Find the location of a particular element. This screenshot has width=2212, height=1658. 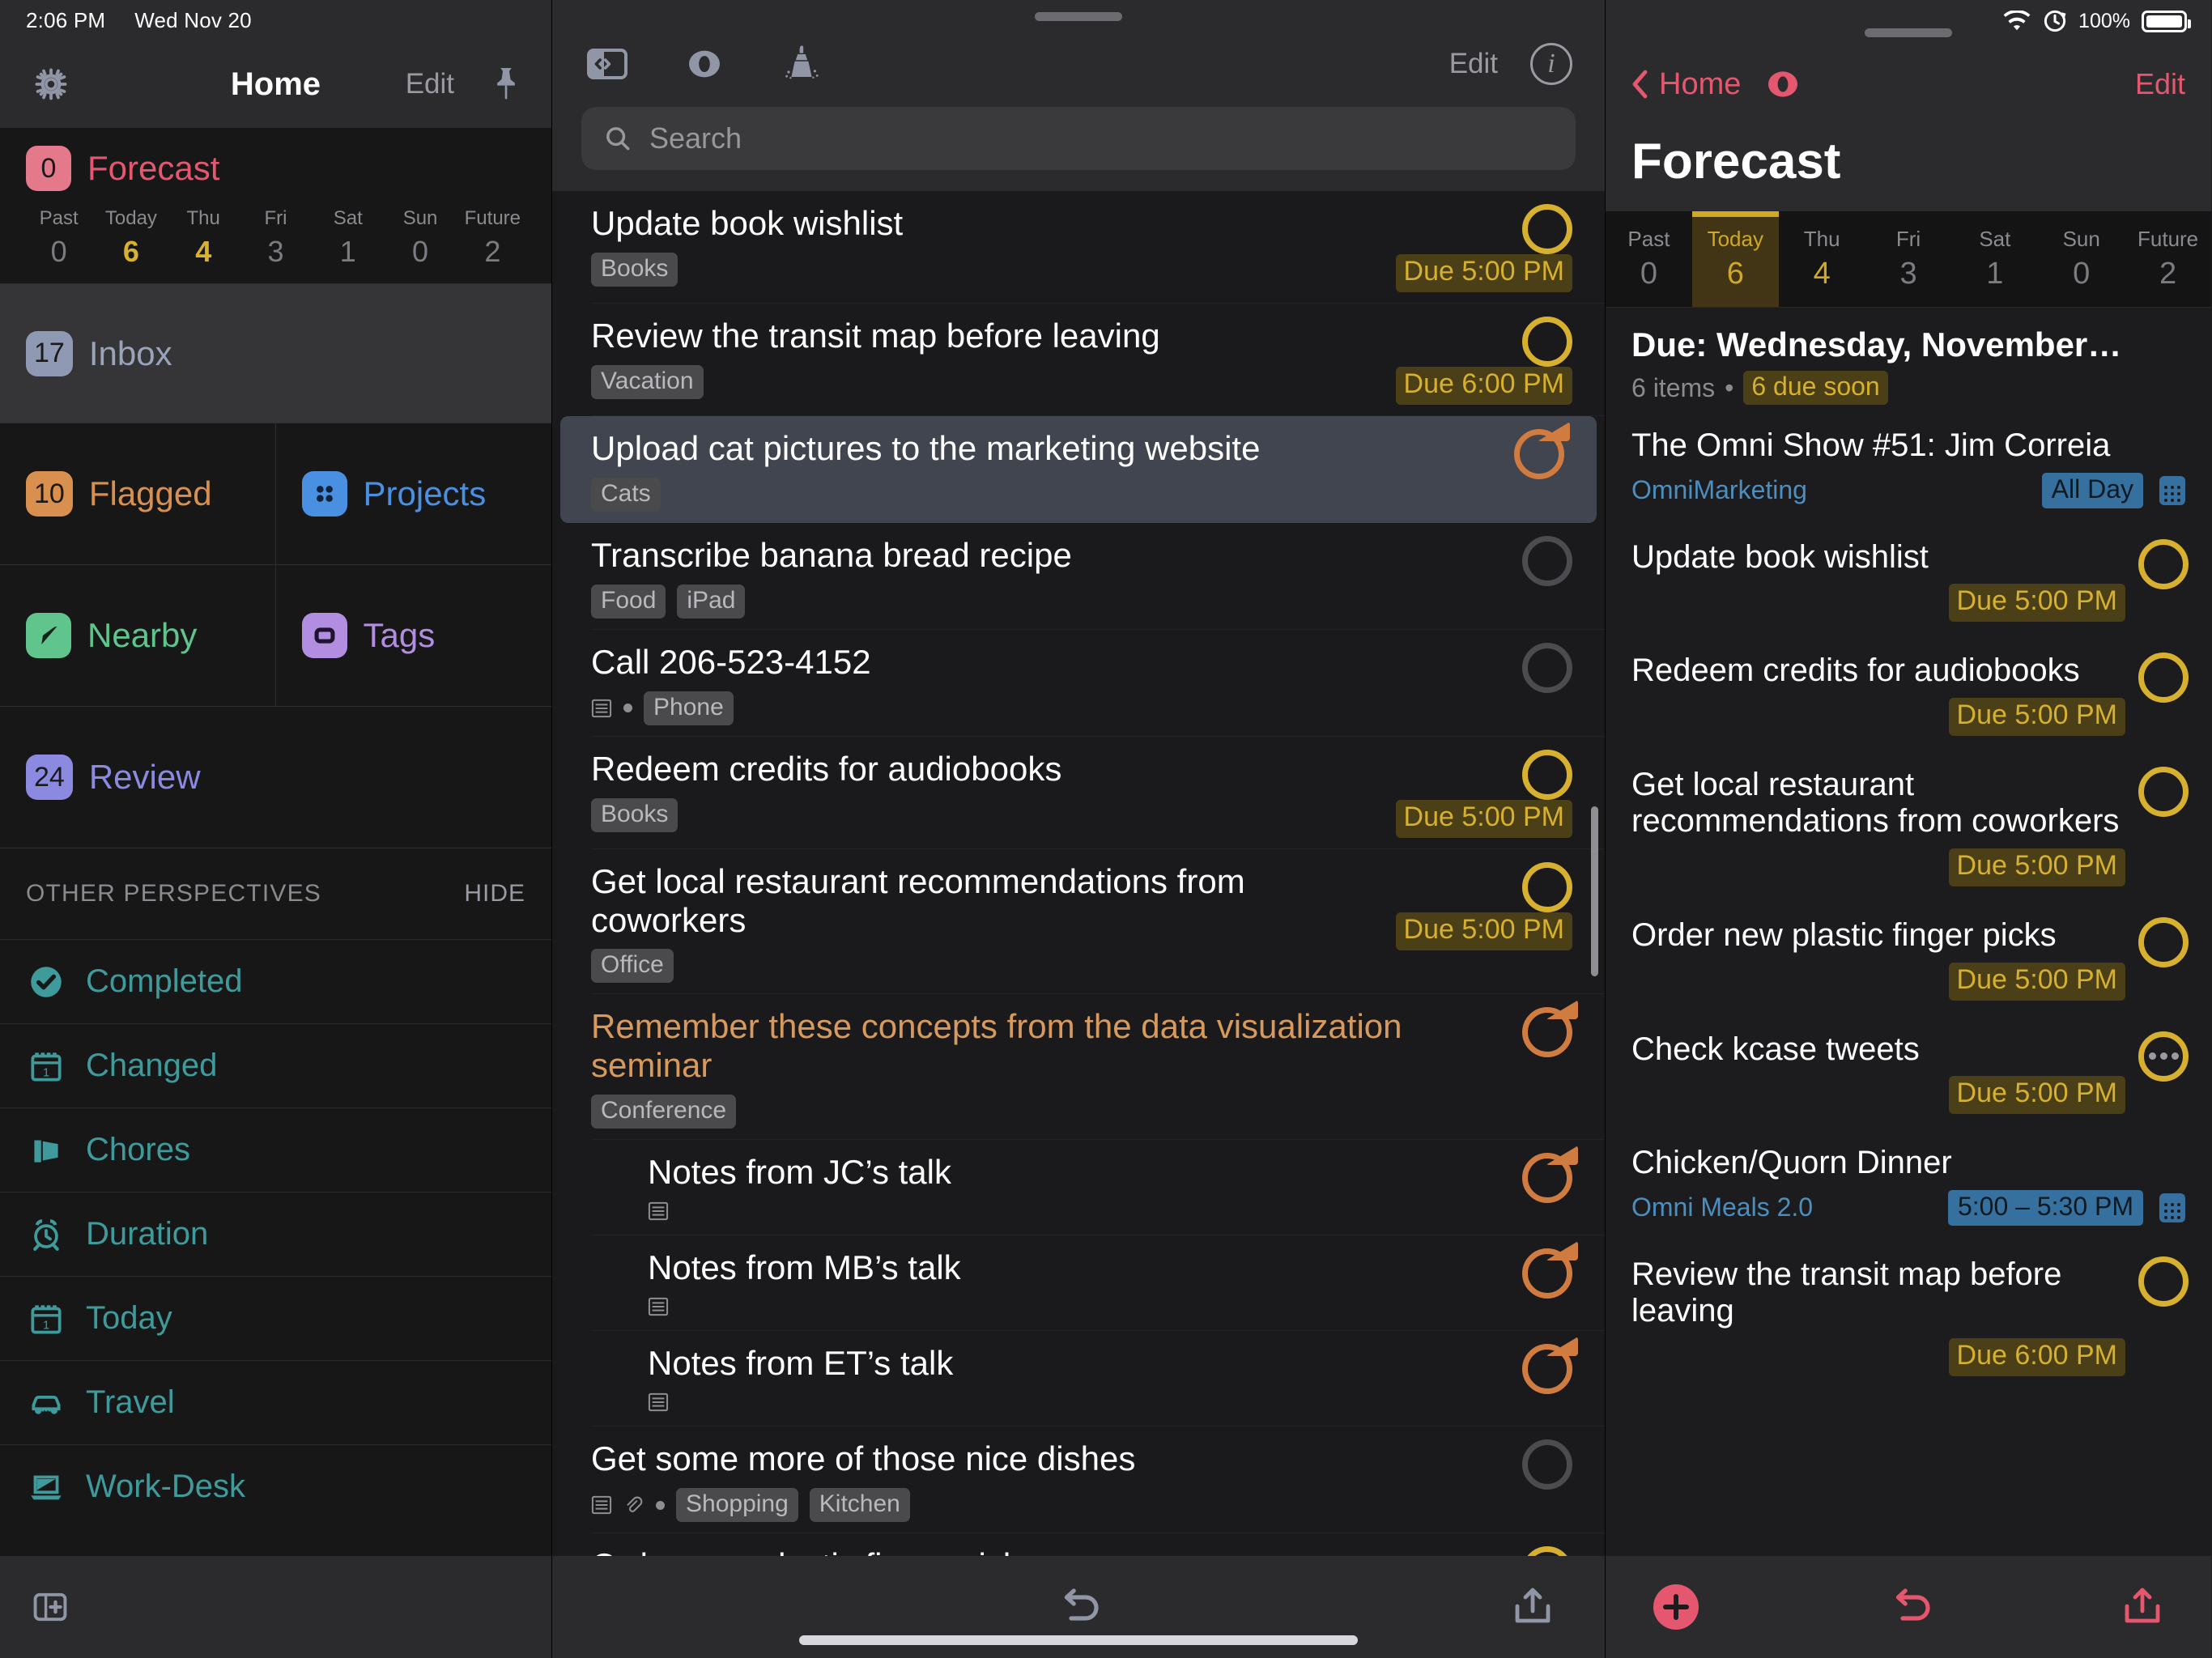

table-row: Notes from ET’s talk is located at coordinates (1079, 1379).